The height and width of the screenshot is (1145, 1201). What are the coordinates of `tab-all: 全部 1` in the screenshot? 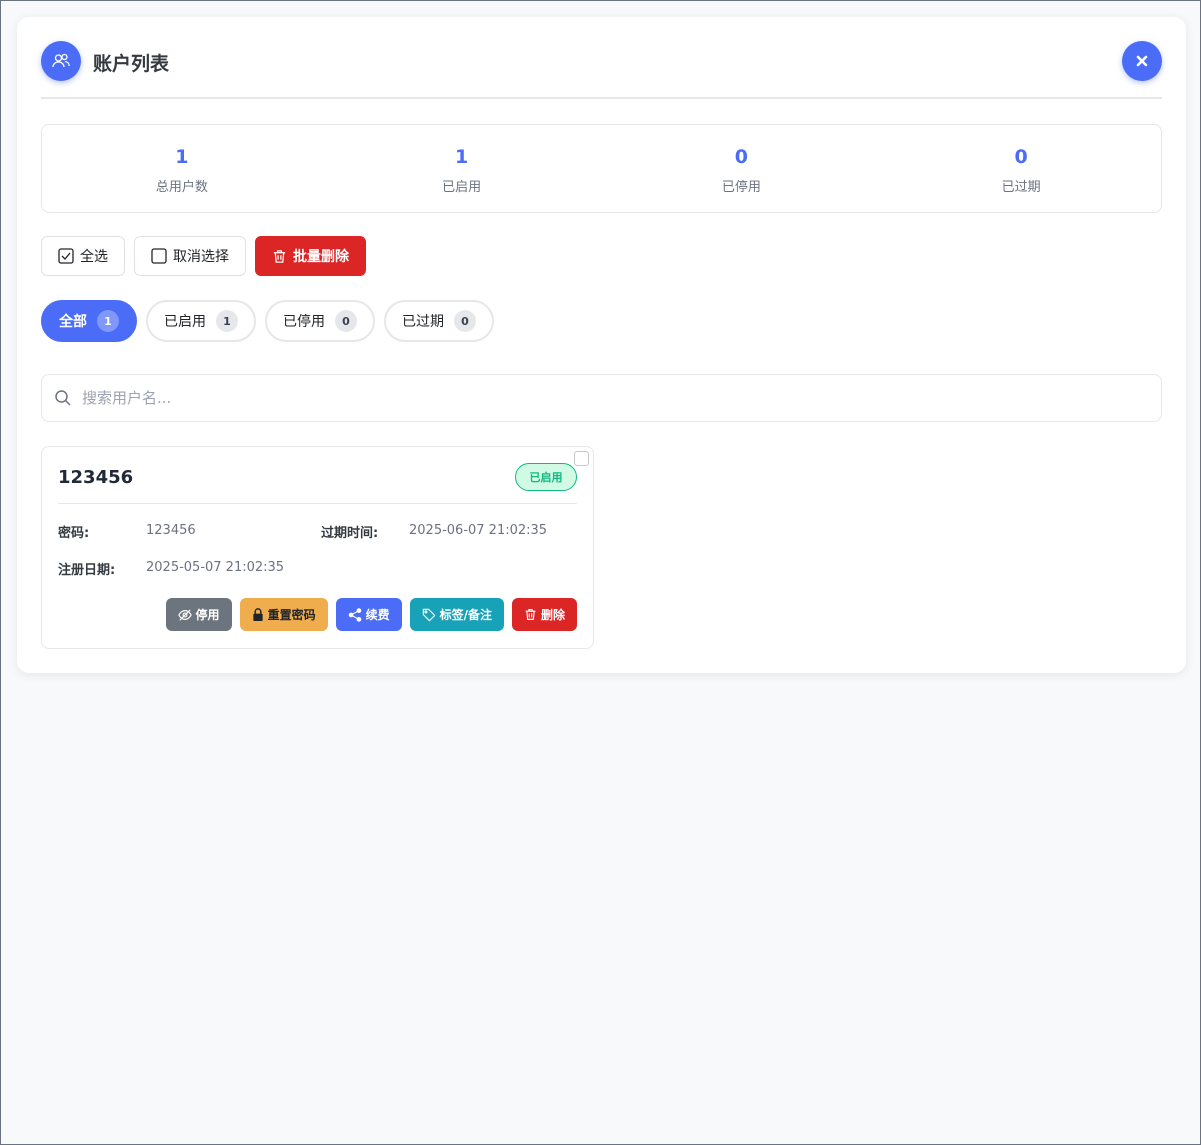 It's located at (89, 321).